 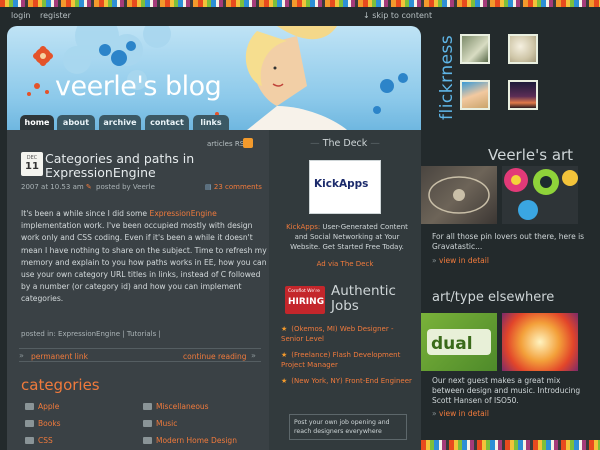 What do you see at coordinates (447, 77) in the screenshot?
I see `flickr-heading: flickrness` at bounding box center [447, 77].